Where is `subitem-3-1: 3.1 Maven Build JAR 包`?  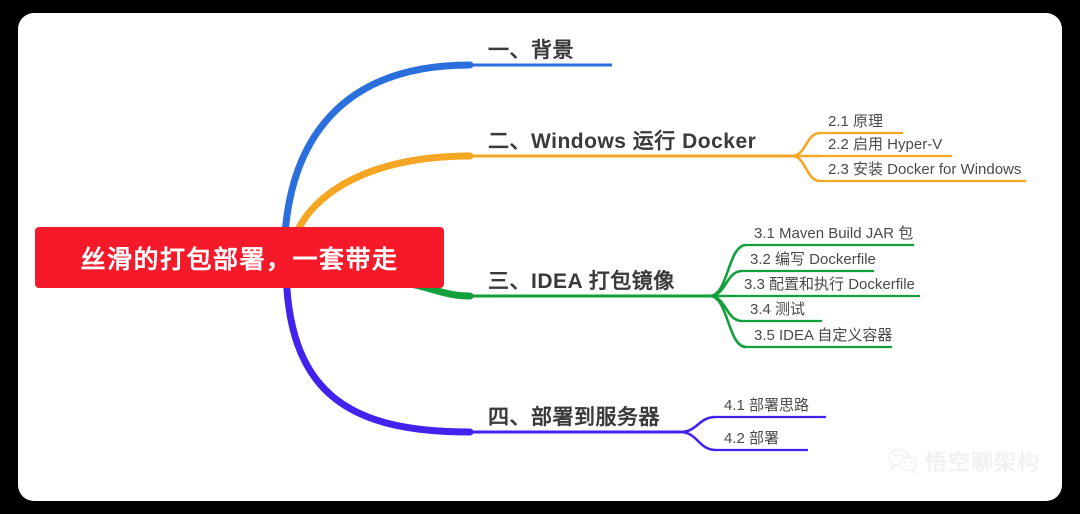 subitem-3-1: 3.1 Maven Build JAR 包 is located at coordinates (833, 234).